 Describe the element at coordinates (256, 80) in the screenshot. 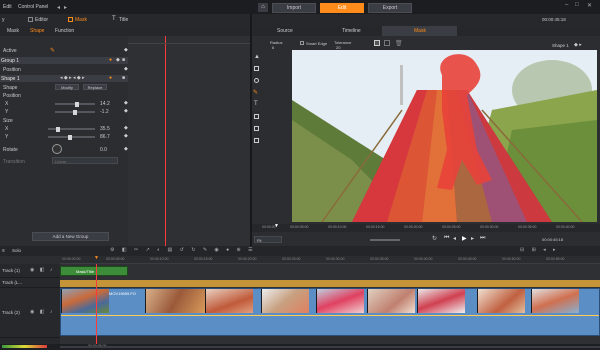

I see `ellipse-tool-icon` at that location.